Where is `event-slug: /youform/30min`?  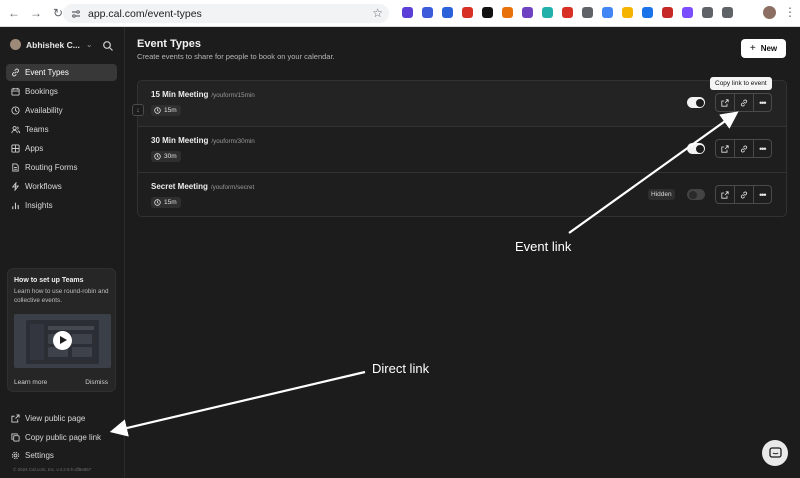 event-slug: /youform/30min is located at coordinates (233, 141).